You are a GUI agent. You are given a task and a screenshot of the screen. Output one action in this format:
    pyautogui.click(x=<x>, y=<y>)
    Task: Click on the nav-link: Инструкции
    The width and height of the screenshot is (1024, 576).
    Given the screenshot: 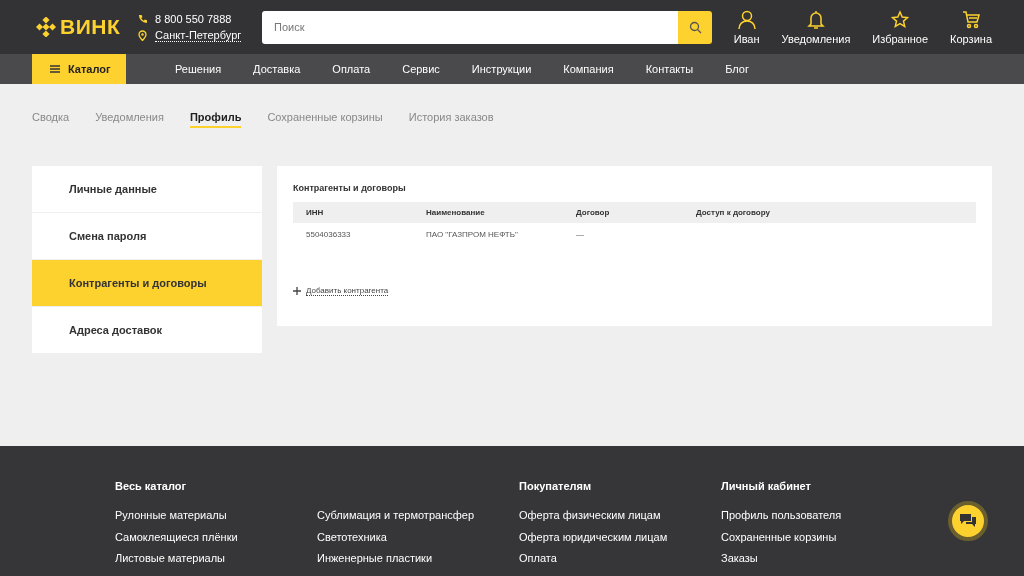 What is the action you would take?
    pyautogui.click(x=501, y=69)
    